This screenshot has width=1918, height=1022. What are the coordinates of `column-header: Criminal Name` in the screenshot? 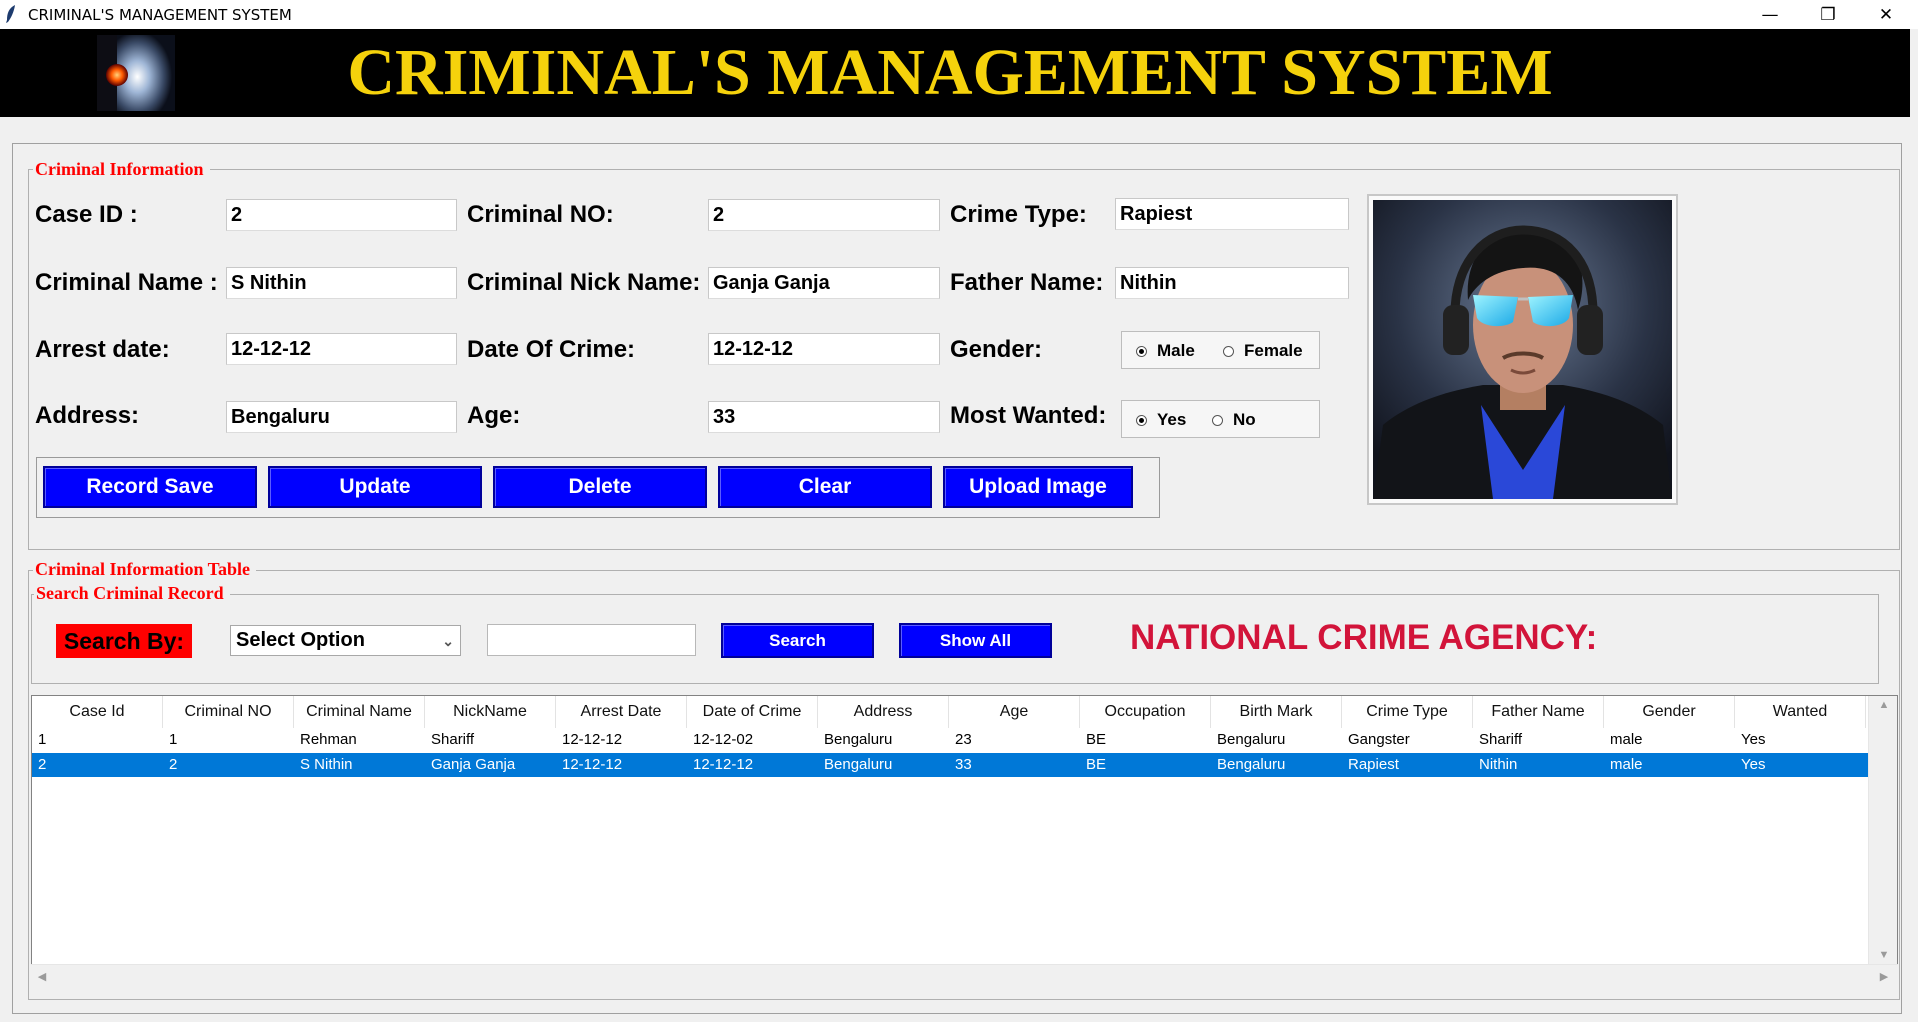 It's located at (359, 712).